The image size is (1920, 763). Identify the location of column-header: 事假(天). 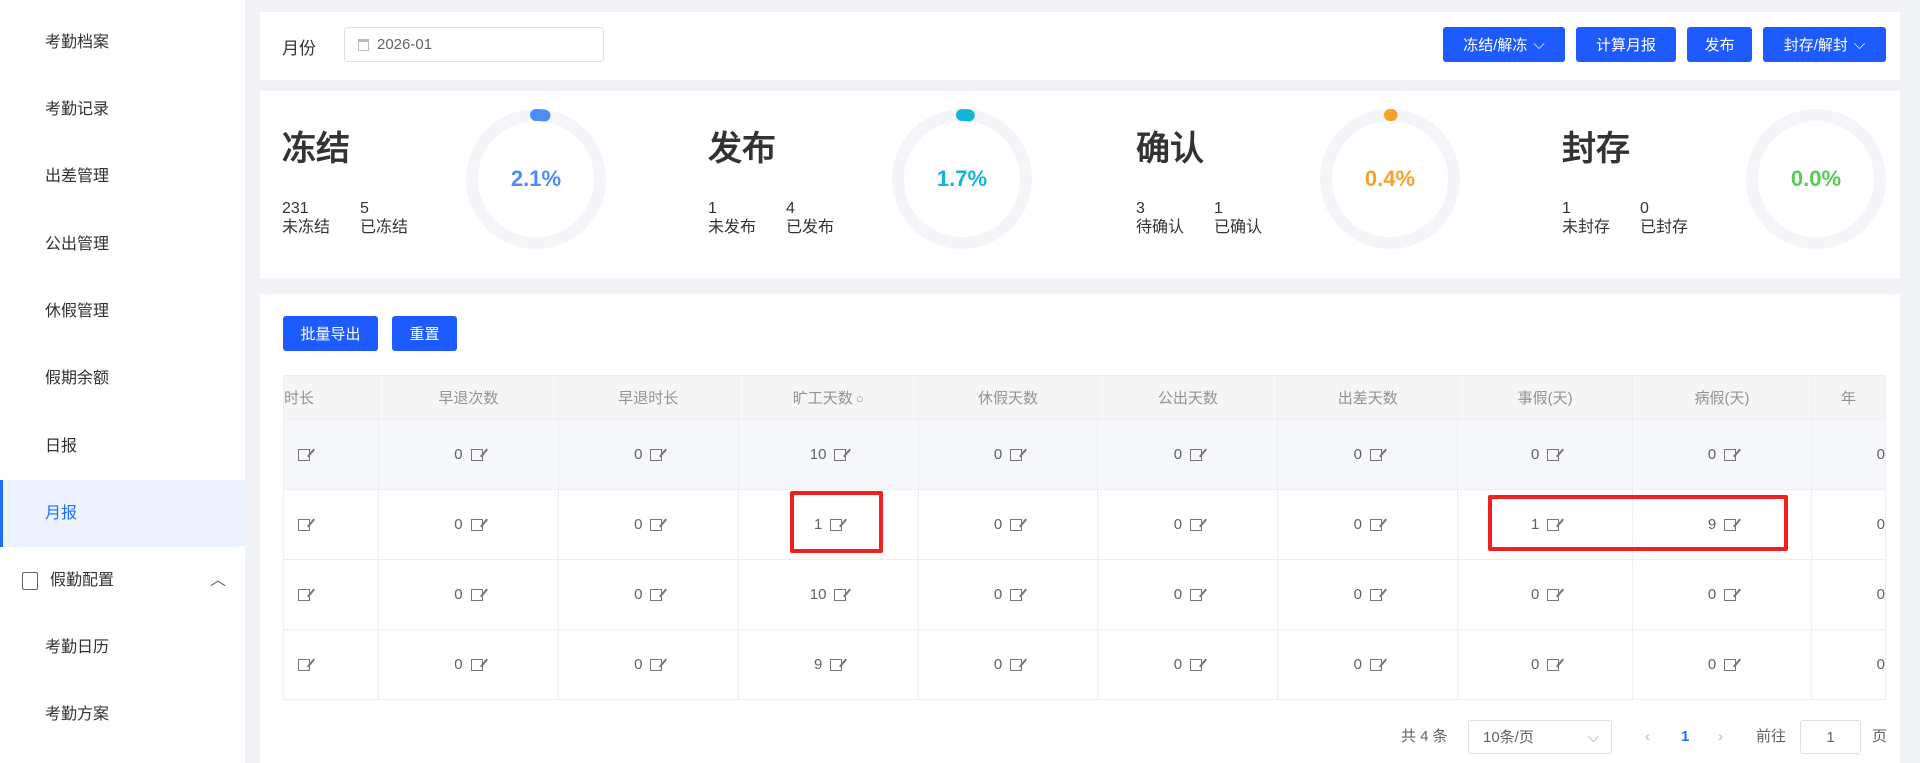
(1545, 397).